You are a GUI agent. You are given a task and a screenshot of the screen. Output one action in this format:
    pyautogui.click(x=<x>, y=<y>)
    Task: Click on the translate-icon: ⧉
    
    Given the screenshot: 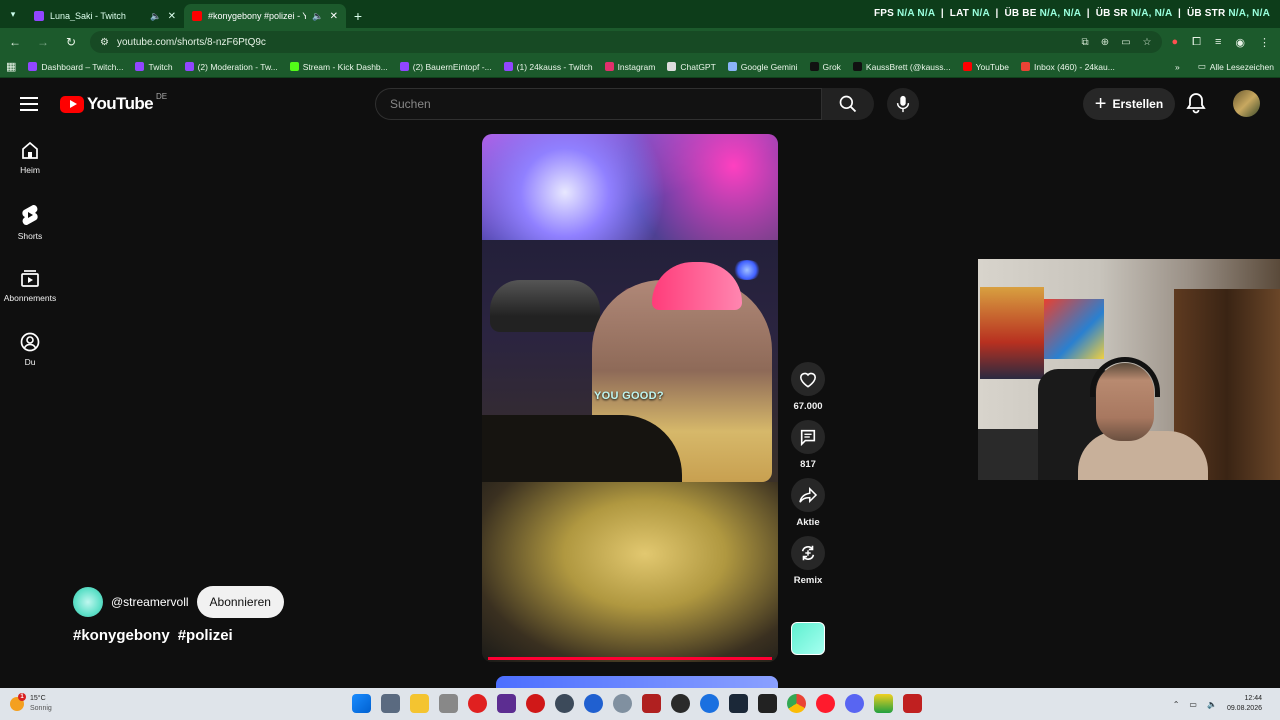 What is the action you would take?
    pyautogui.click(x=1085, y=42)
    